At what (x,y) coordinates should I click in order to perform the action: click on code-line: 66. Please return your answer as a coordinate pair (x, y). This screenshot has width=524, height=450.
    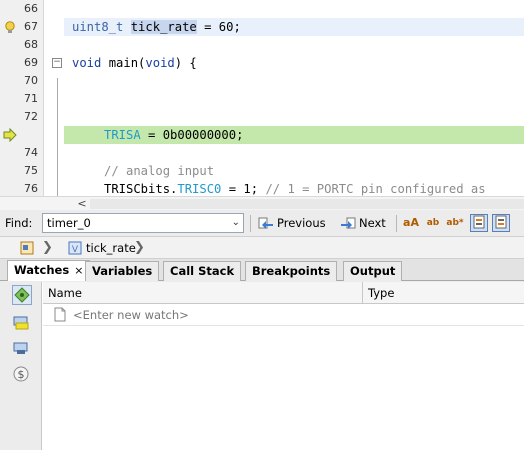
    Looking at the image, I should click on (262, 9).